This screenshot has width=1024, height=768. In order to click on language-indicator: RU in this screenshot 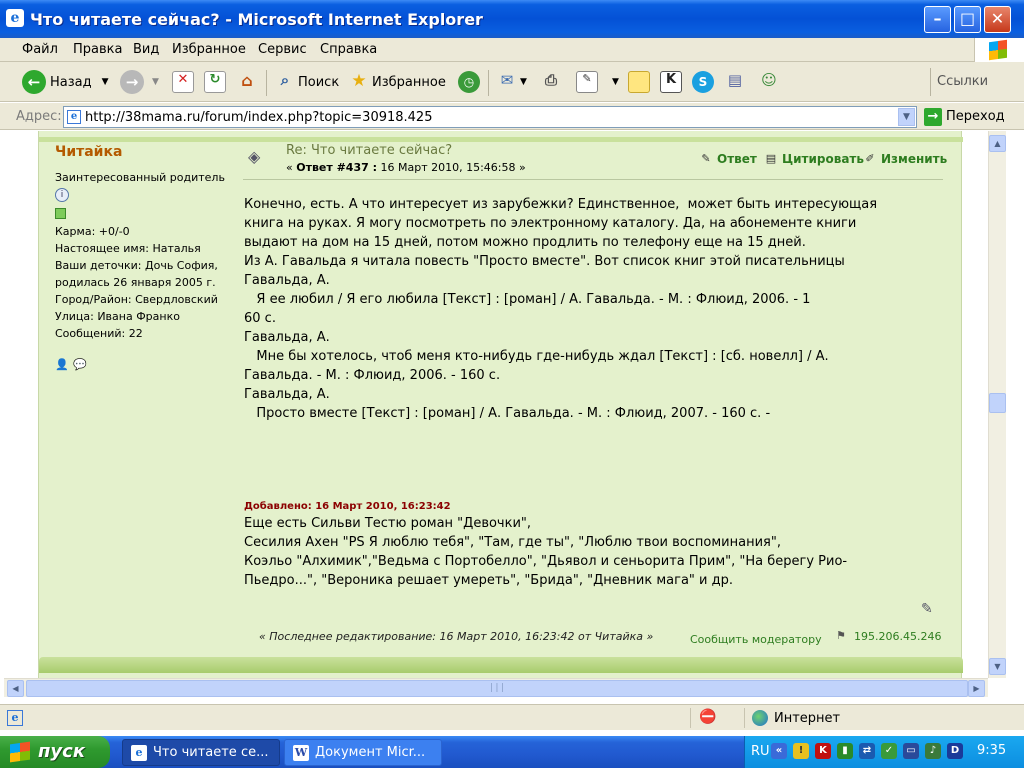, I will do `click(760, 751)`.